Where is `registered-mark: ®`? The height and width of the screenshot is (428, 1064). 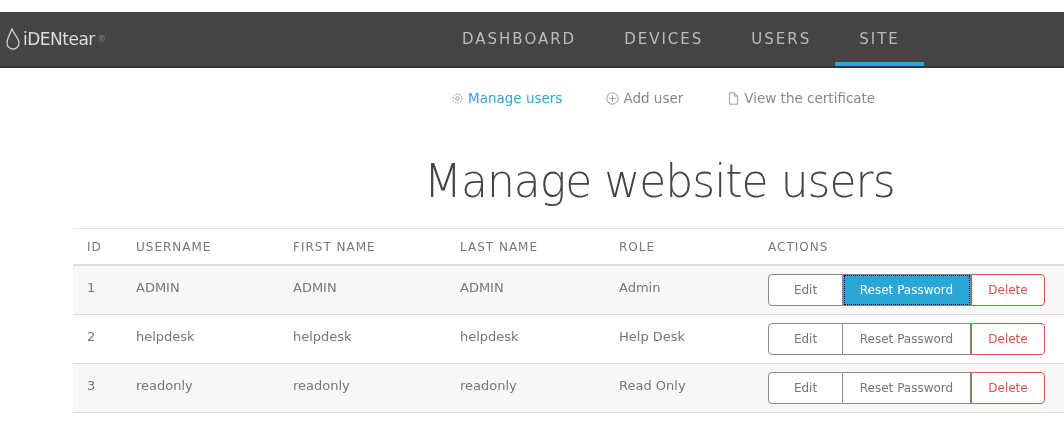 registered-mark: ® is located at coordinates (101, 39).